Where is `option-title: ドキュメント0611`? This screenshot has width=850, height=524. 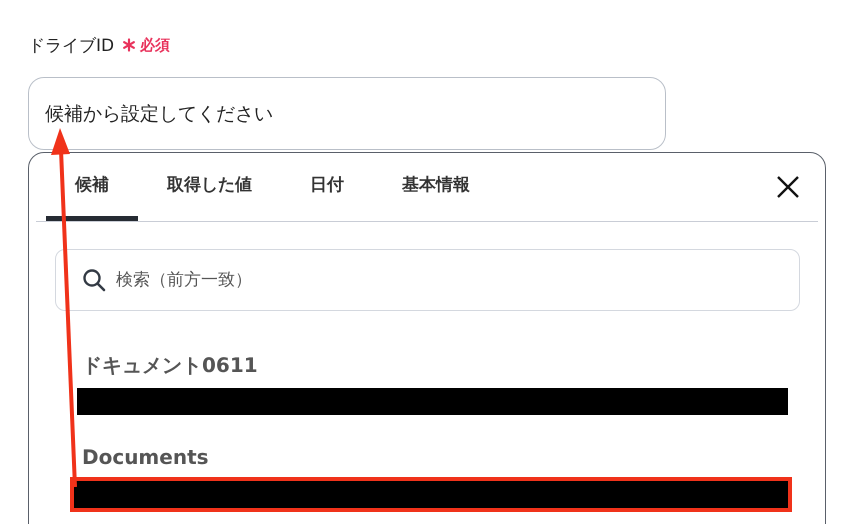
option-title: ドキュメント0611 is located at coordinates (435, 365).